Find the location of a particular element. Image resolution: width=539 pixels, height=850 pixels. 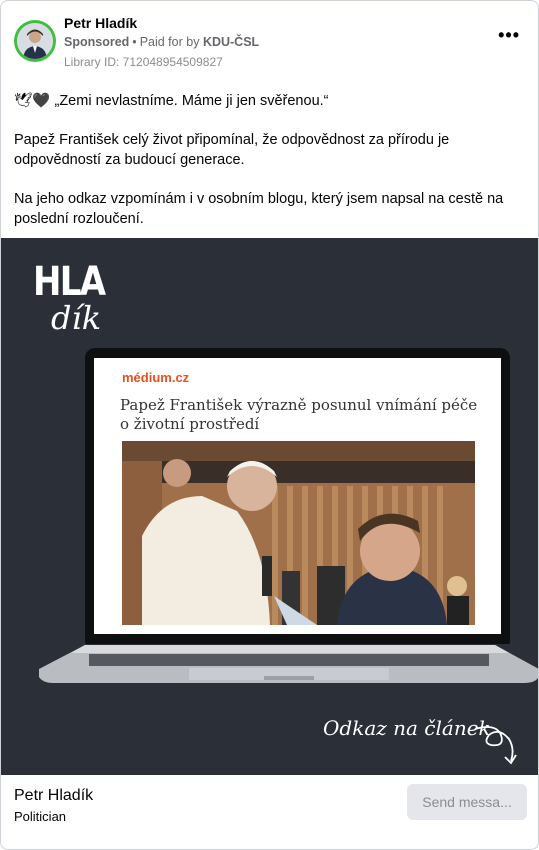

sponsored-label: Sponsored is located at coordinates (97, 42).